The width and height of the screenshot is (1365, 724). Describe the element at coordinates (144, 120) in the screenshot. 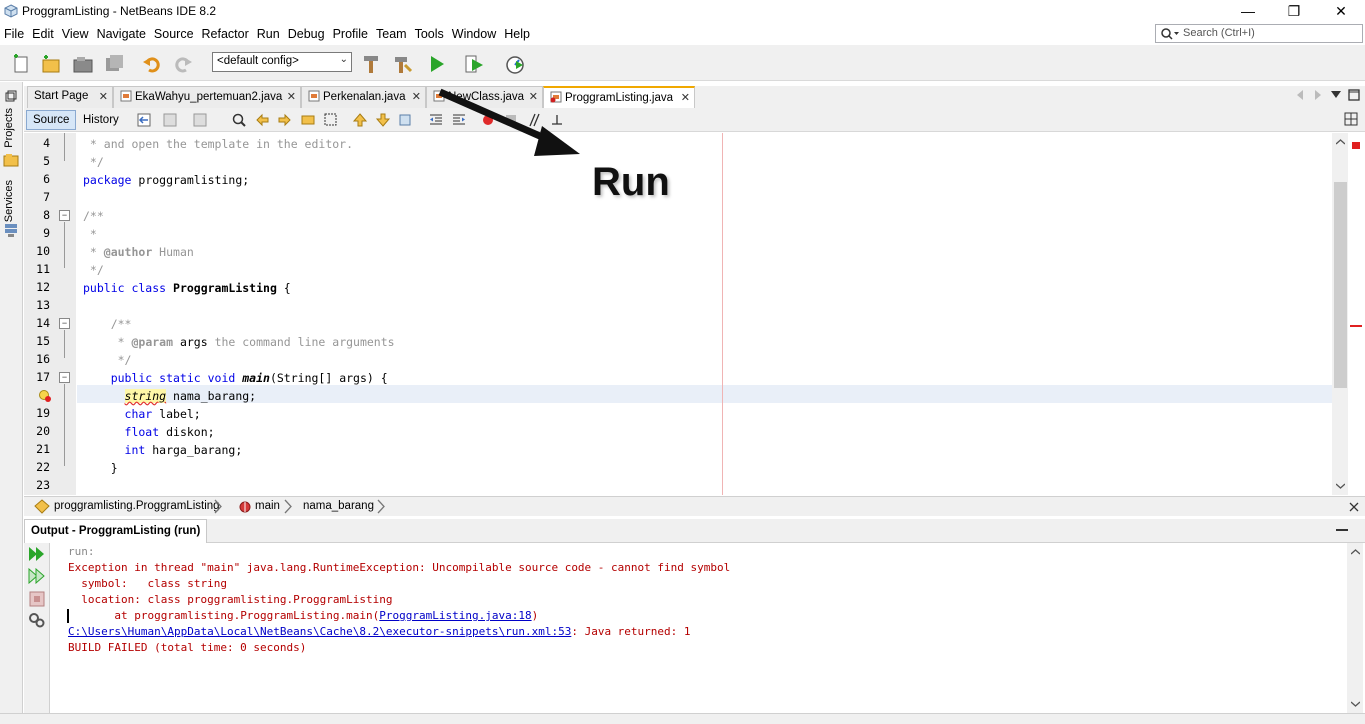

I see `last-edit-icon` at that location.